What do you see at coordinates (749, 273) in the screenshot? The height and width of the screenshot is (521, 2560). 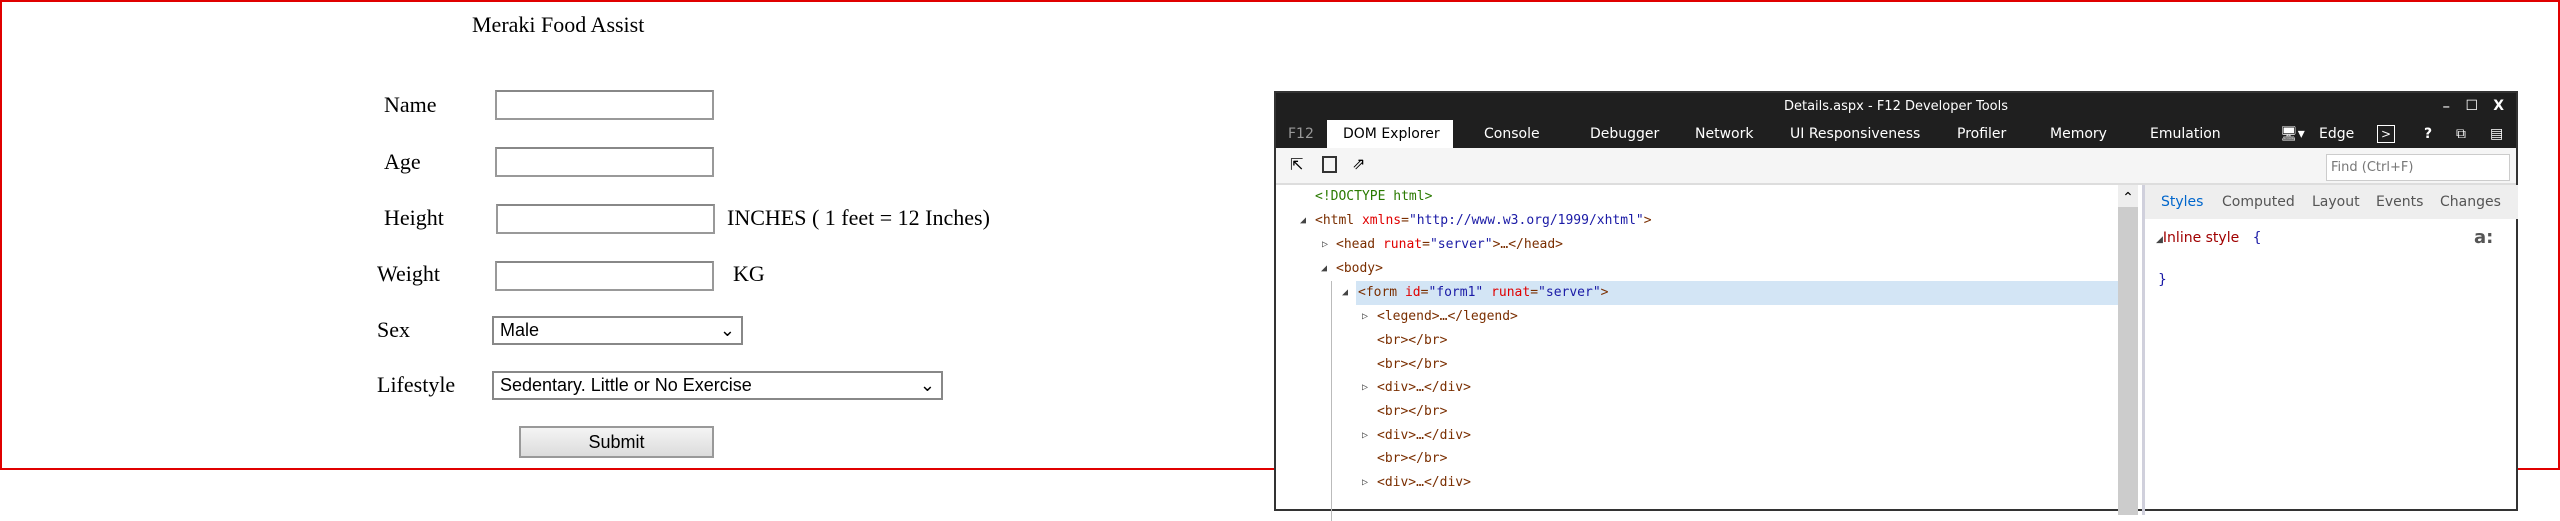 I see `weight-unit: KG` at bounding box center [749, 273].